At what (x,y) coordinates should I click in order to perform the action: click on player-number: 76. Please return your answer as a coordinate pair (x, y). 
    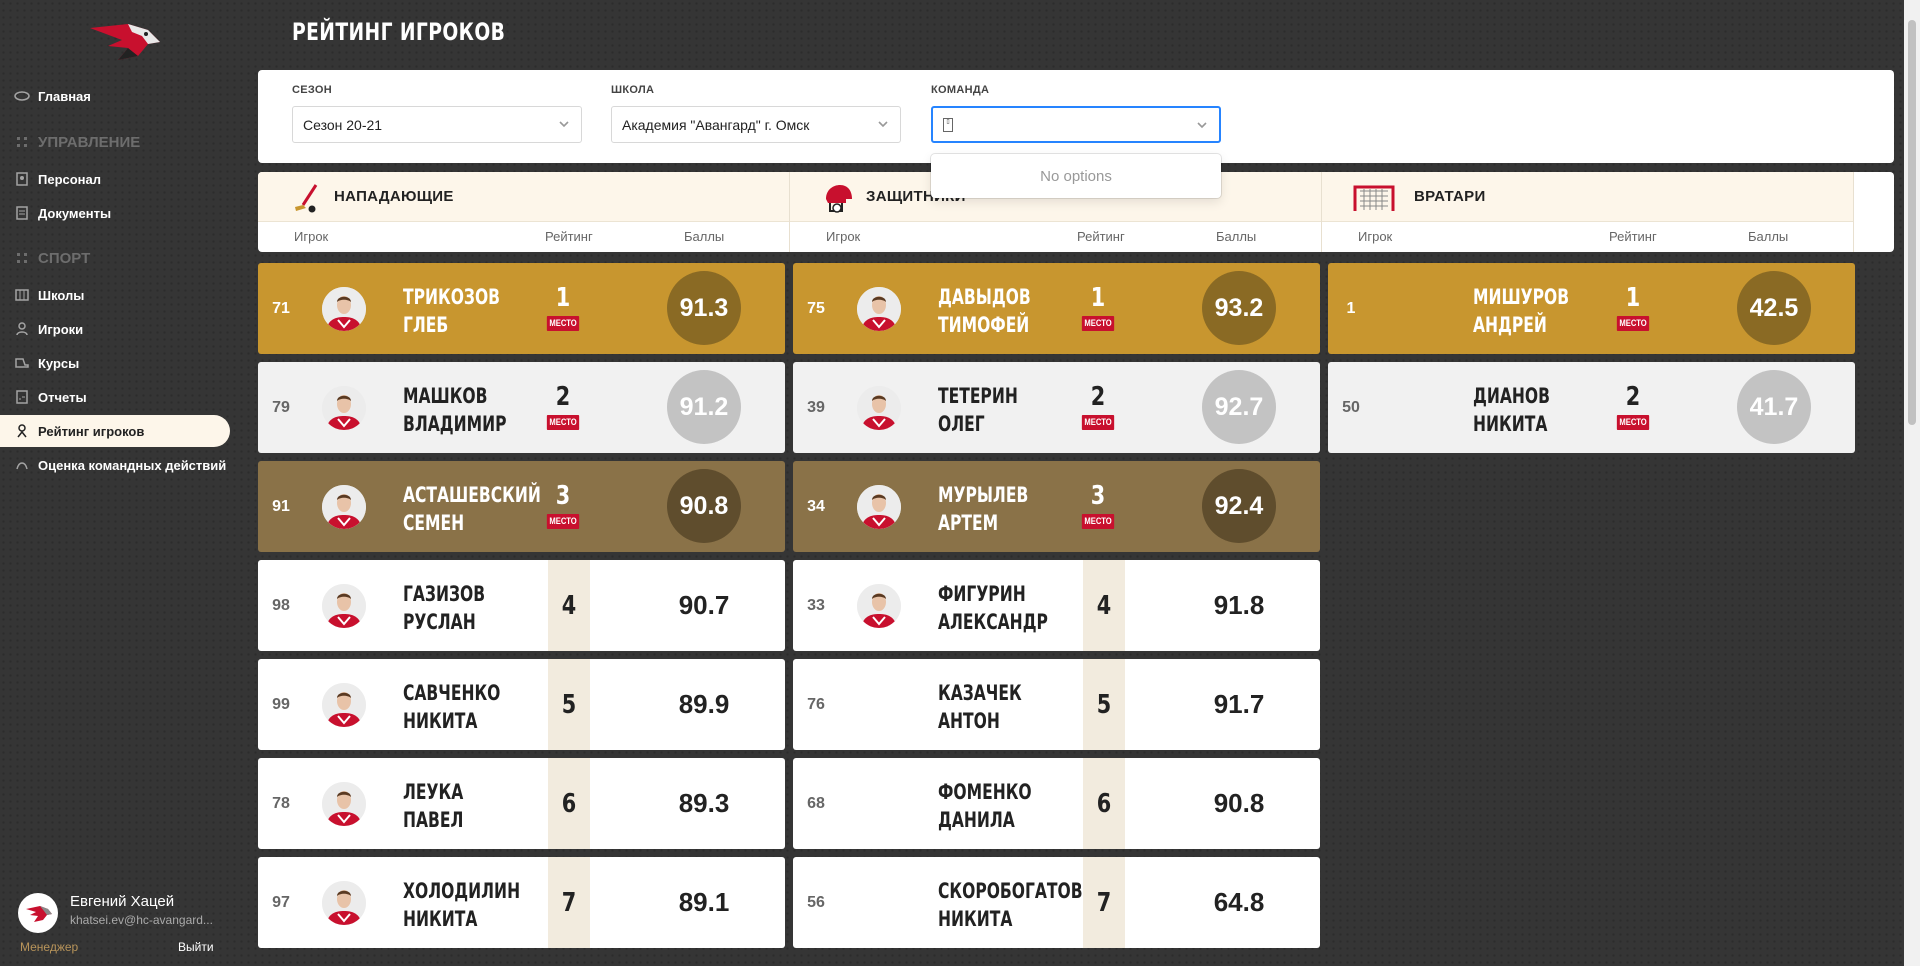
    Looking at the image, I should click on (816, 704).